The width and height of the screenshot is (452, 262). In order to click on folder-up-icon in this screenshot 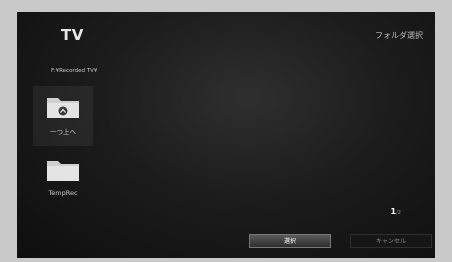, I will do `click(63, 107)`.